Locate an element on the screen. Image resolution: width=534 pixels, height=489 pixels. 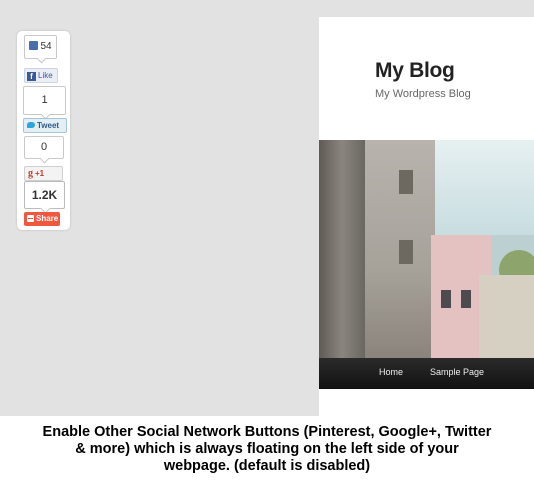
facebook-like-label: Like is located at coordinates (45, 75).